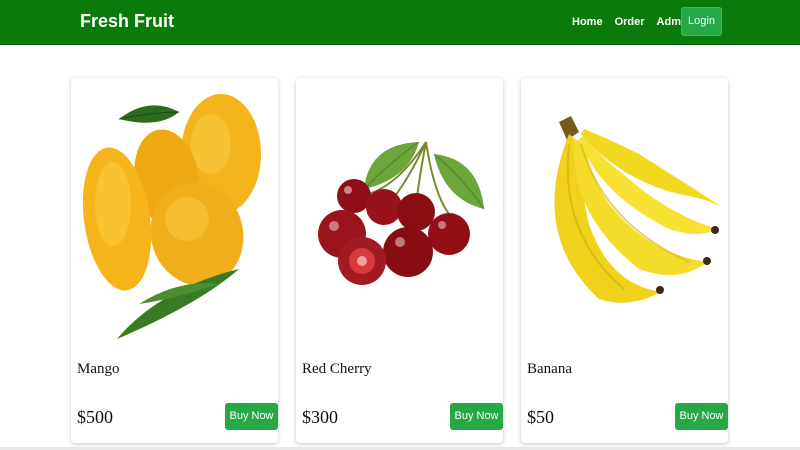  What do you see at coordinates (540, 417) in the screenshot?
I see `product-price: $50` at bounding box center [540, 417].